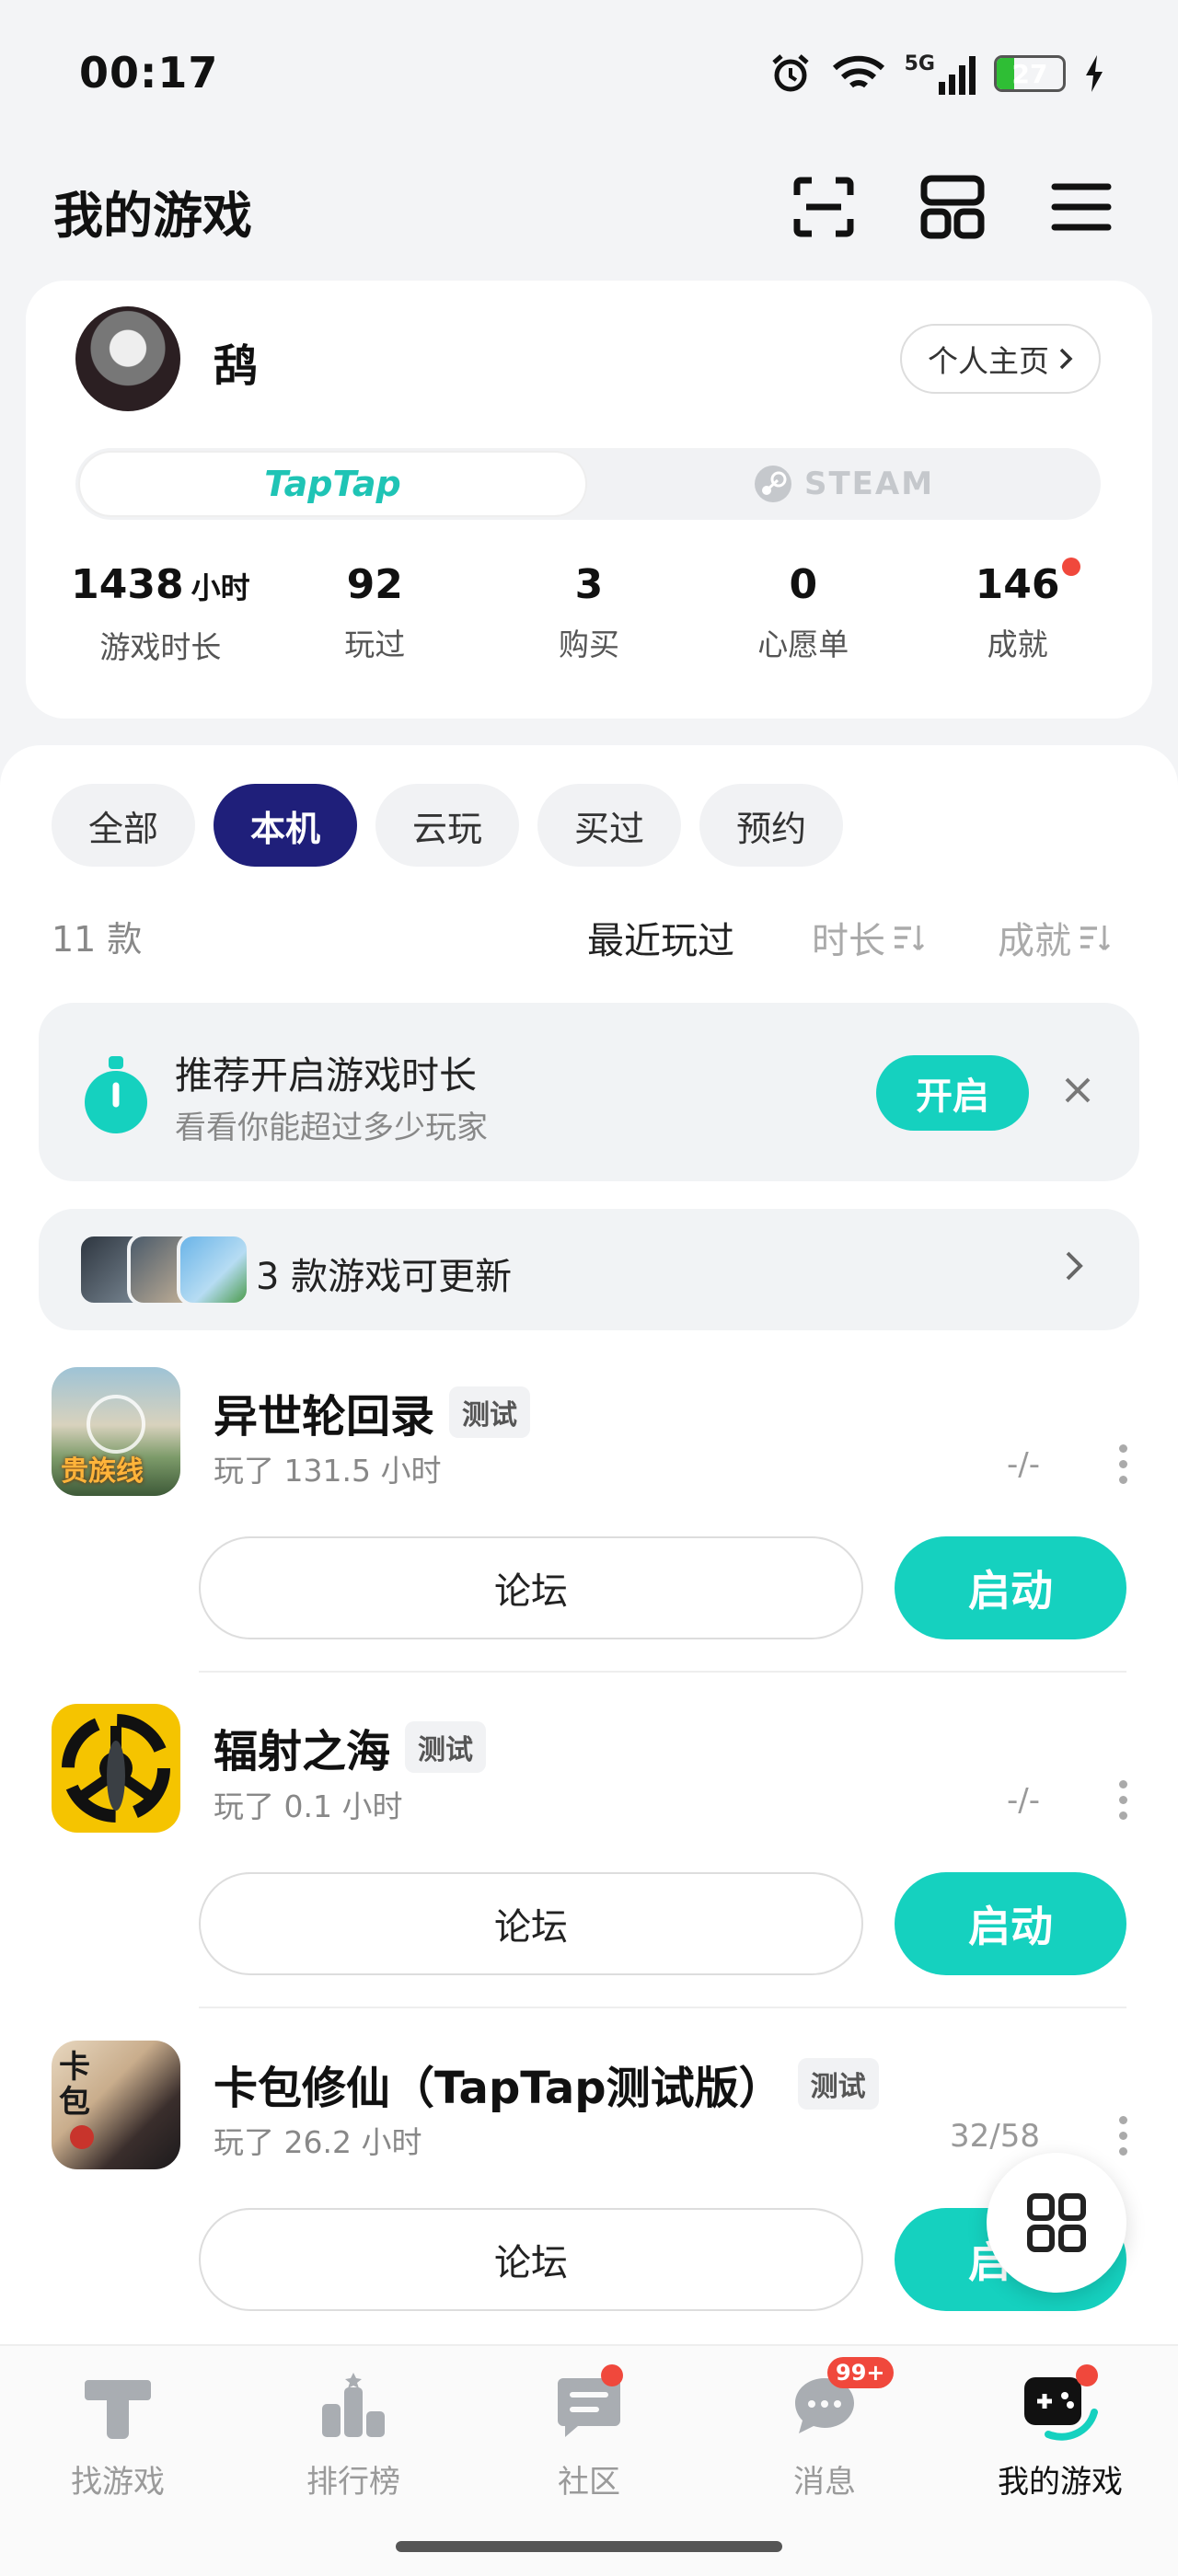  I want to click on battery-icon: 27, so click(1030, 73).